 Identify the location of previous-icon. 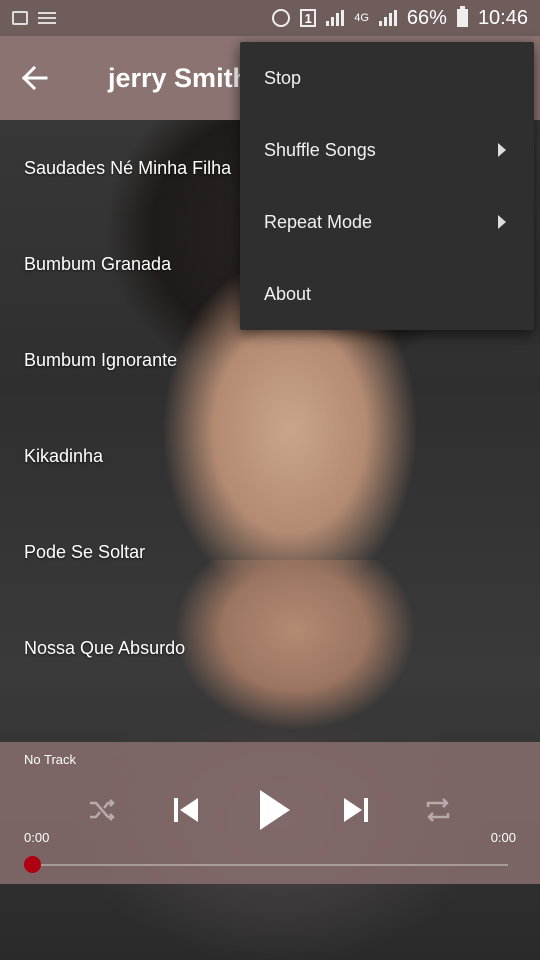
(186, 810).